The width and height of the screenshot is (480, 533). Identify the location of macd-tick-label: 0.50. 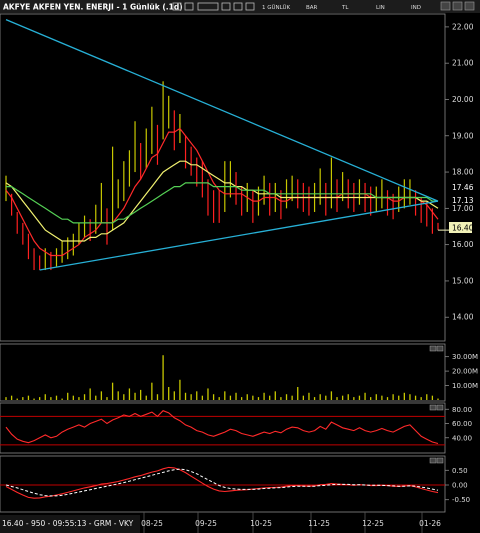
(460, 471).